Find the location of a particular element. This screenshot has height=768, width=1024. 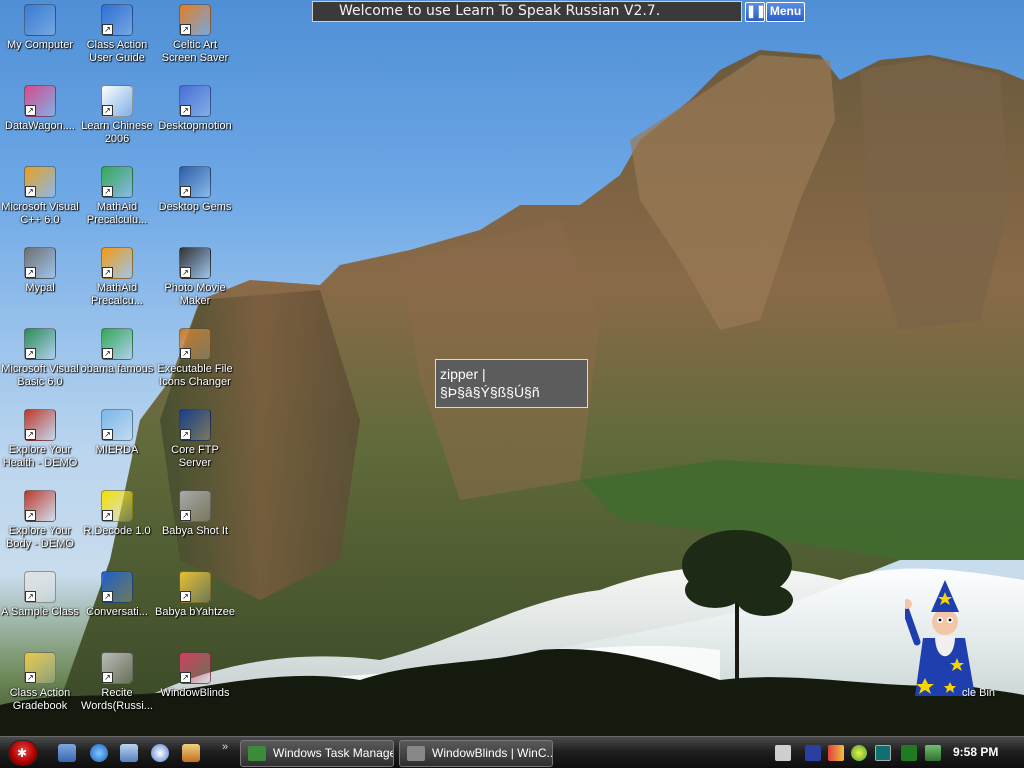

desktop-icon: ↗ Explore Your Health - DEMO is located at coordinates (40, 444).